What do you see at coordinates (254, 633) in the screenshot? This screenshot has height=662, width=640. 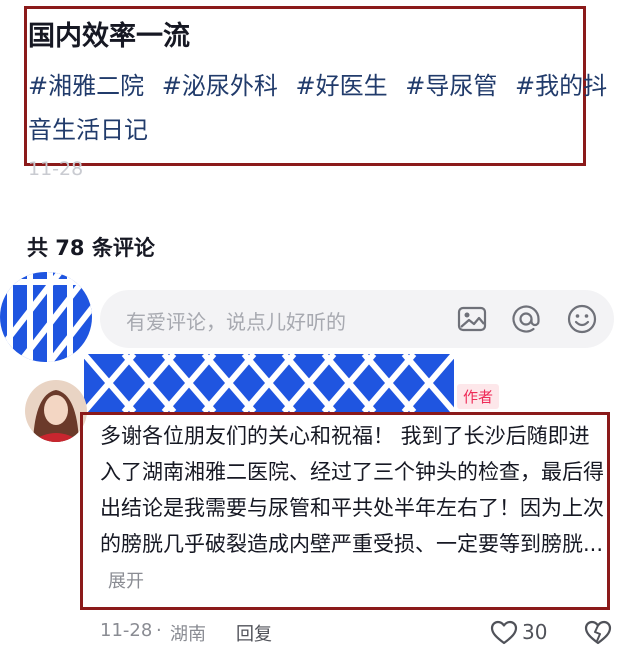 I see `reply-button: 回复` at bounding box center [254, 633].